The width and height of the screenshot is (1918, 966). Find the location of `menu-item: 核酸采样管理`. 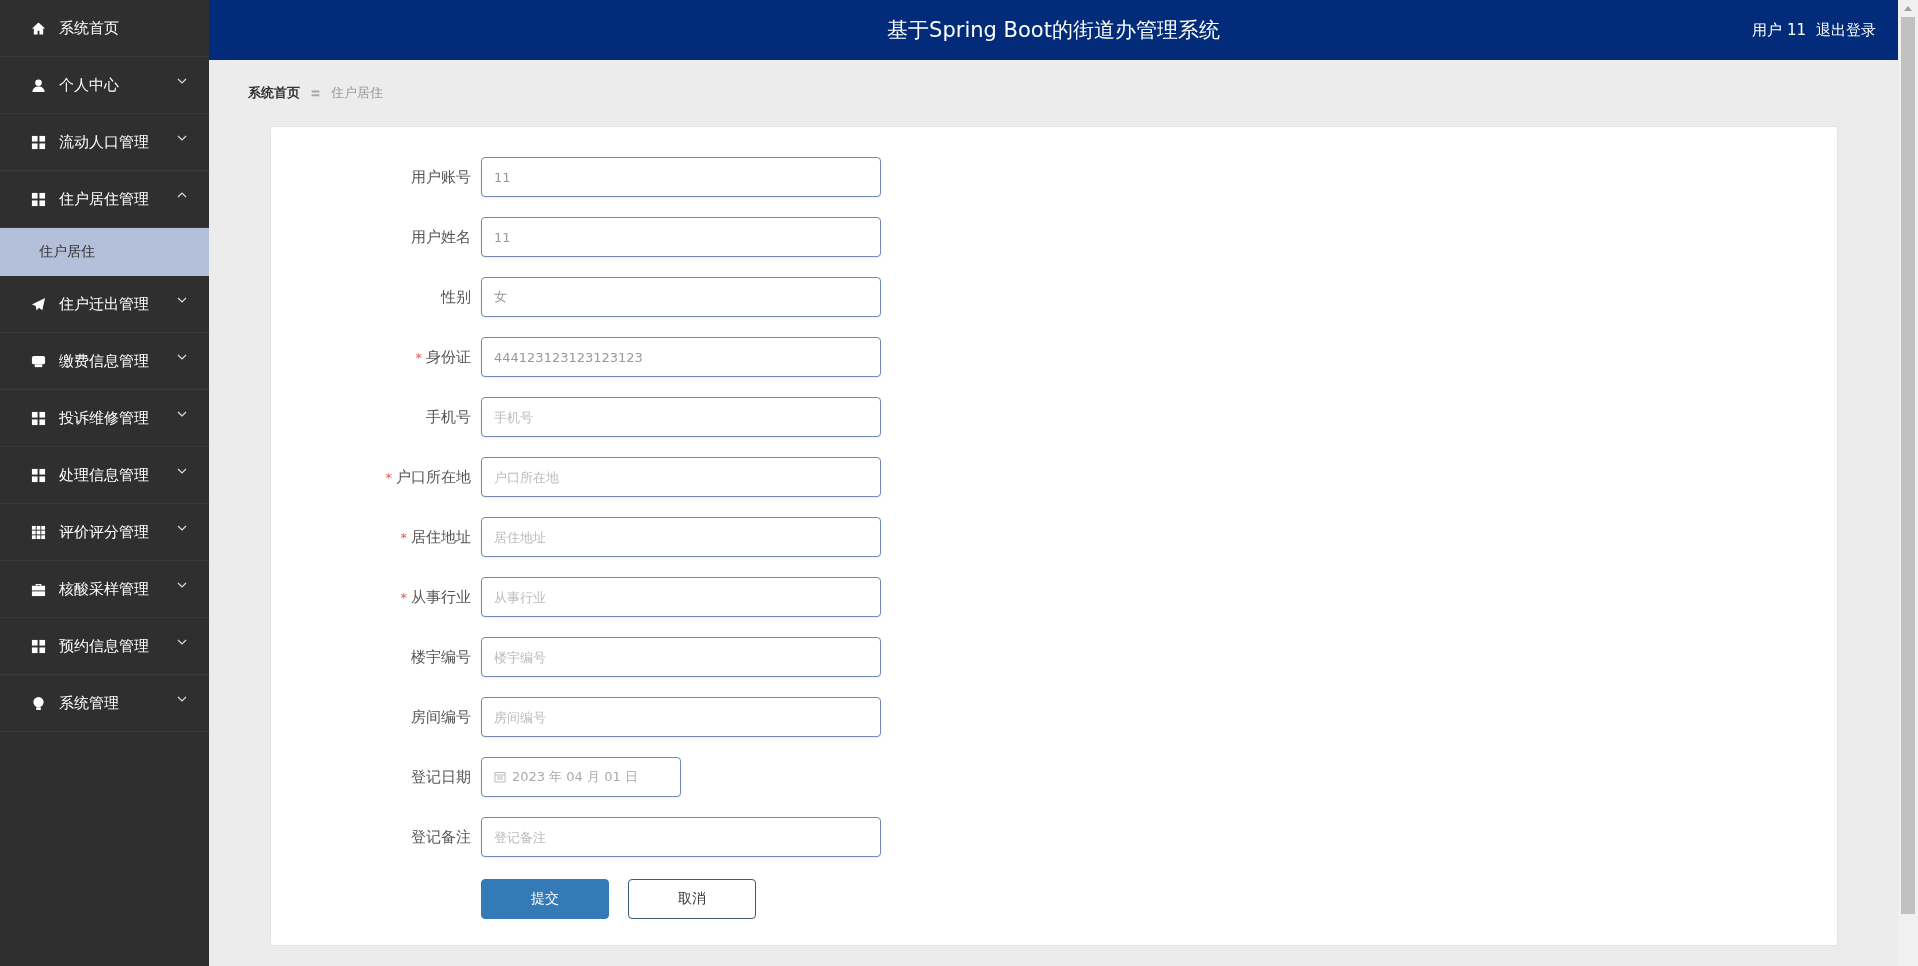

menu-item: 核酸采样管理 is located at coordinates (104, 589).